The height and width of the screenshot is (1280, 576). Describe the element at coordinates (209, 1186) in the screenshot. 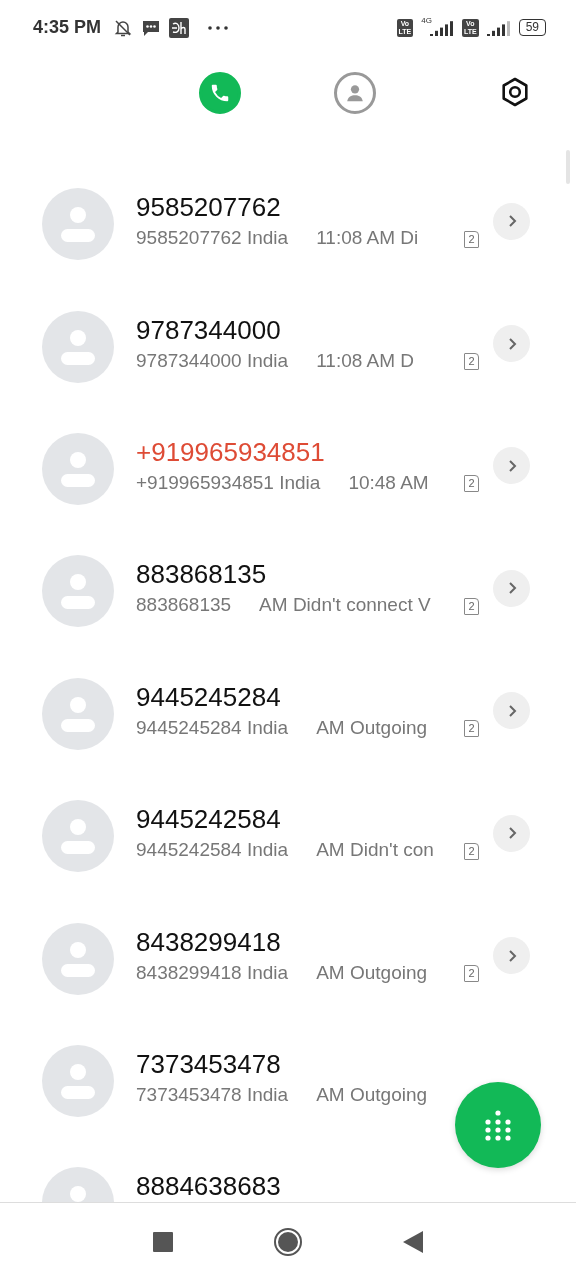

I see `caller-number: 8884638683` at that location.